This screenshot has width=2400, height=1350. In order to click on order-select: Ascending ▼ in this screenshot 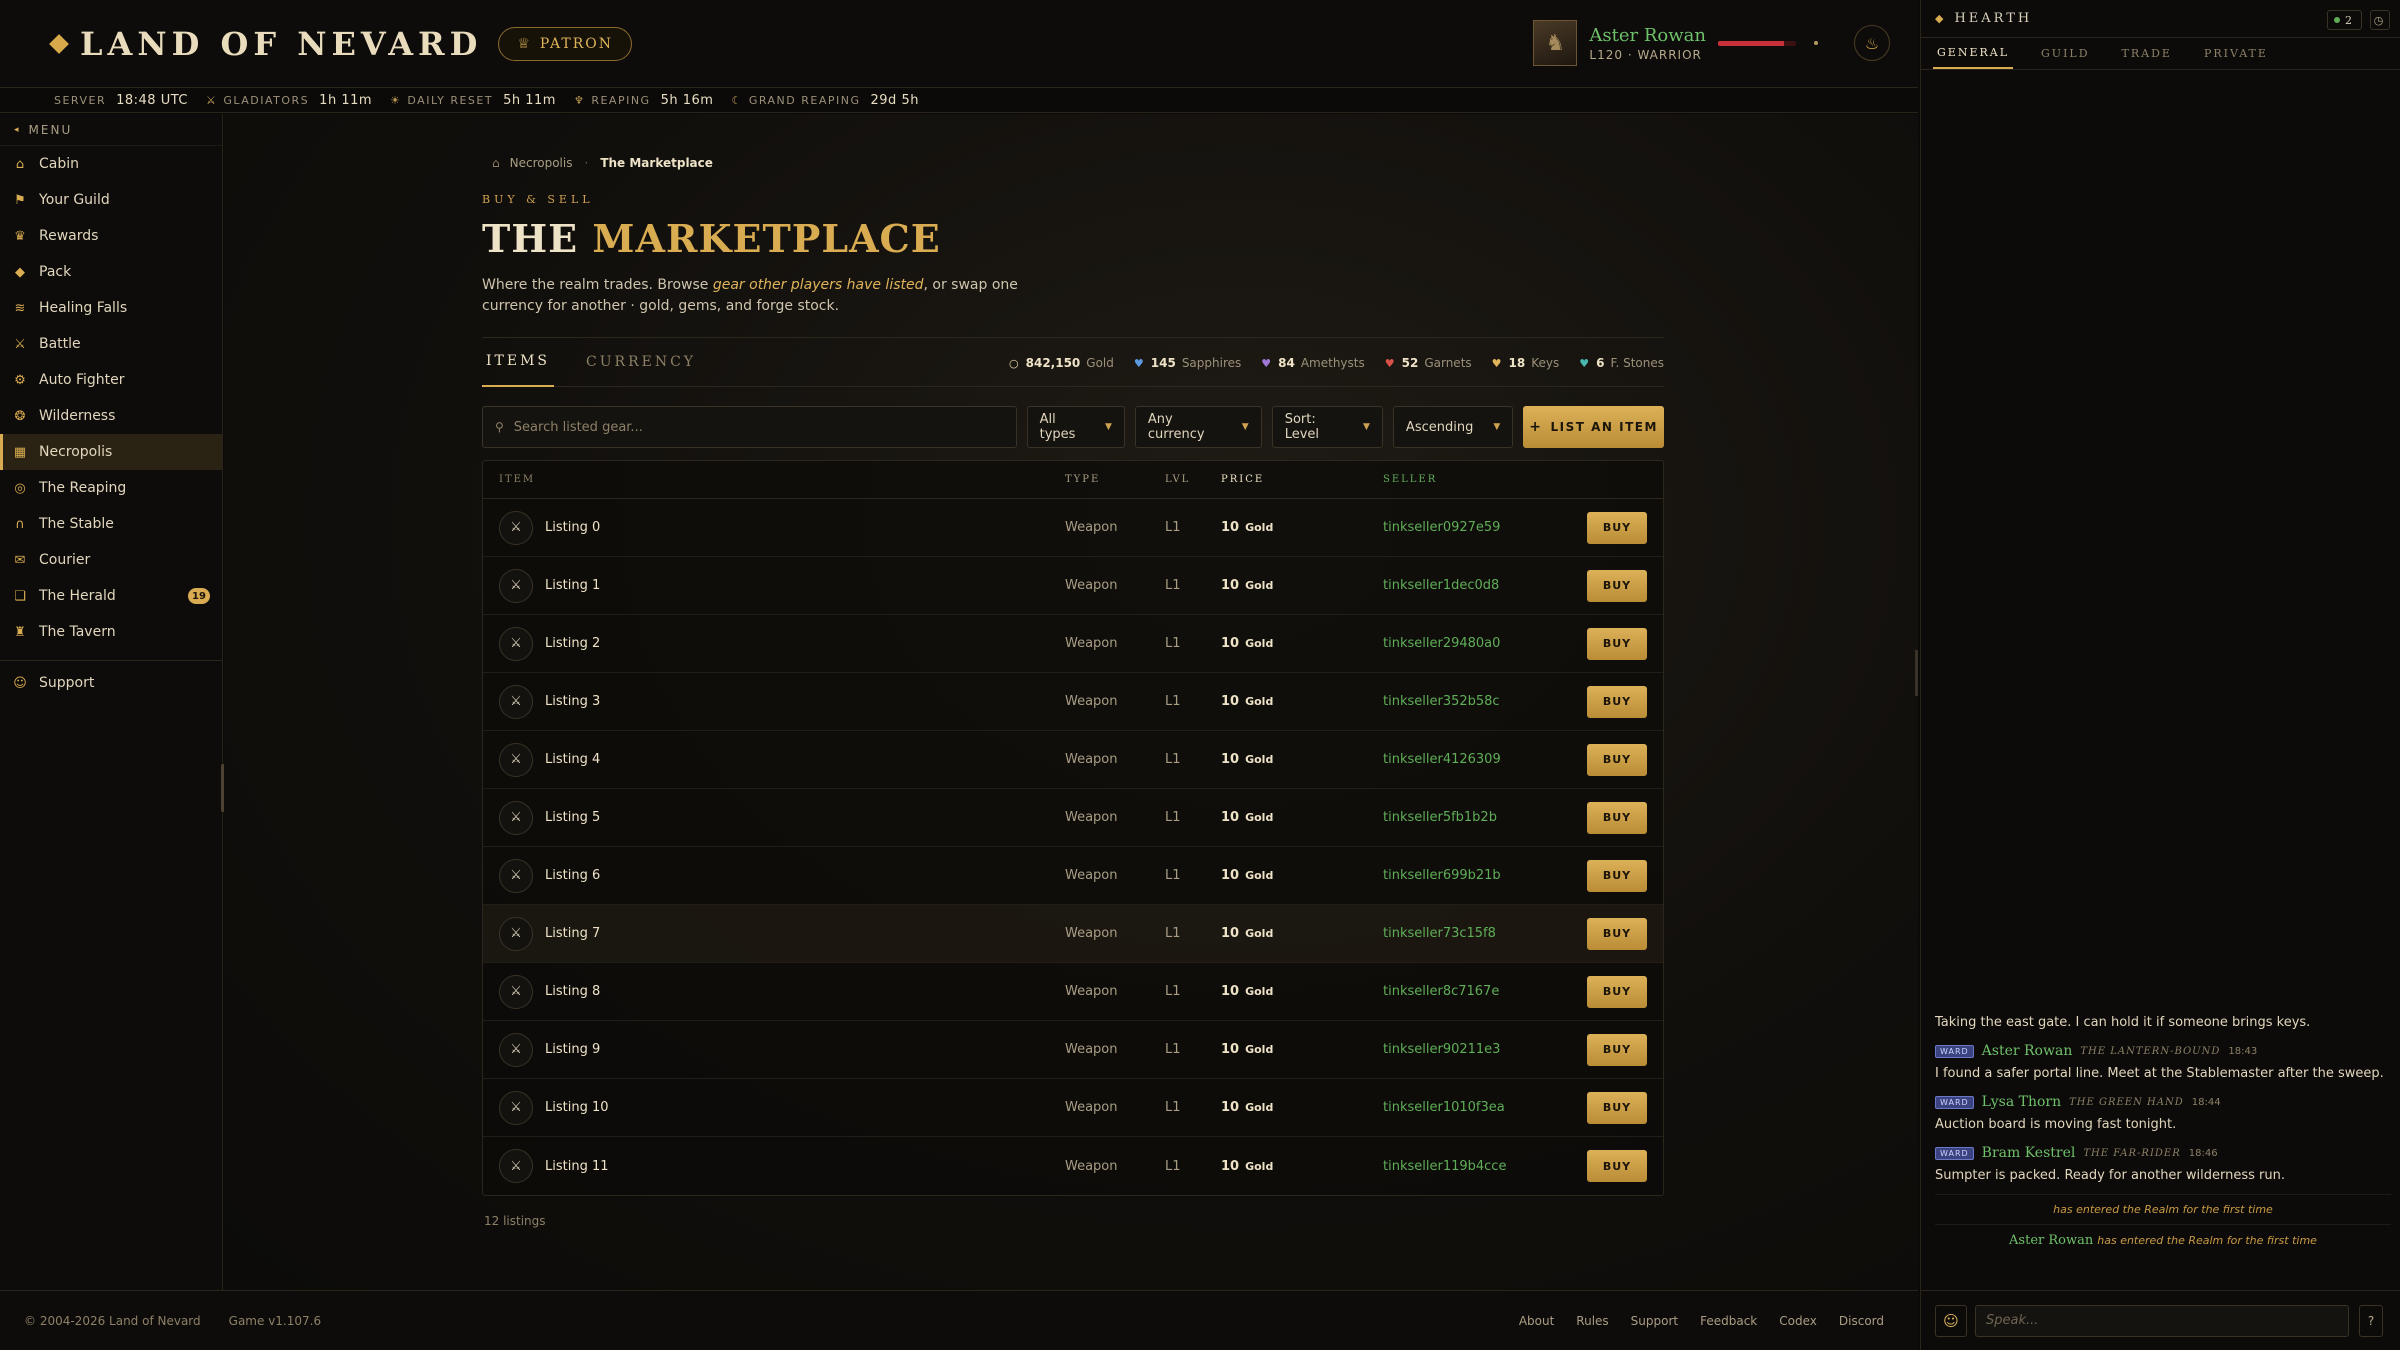, I will do `click(1453, 427)`.